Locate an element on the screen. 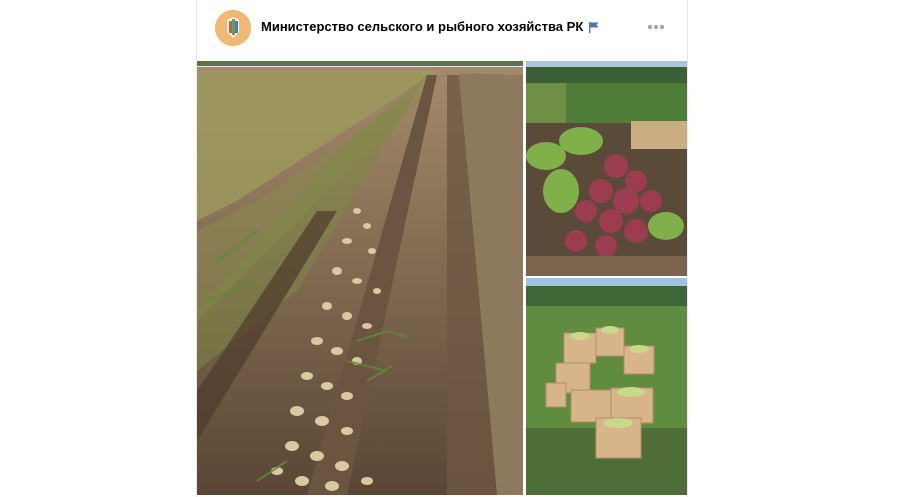 This screenshot has width=915, height=497. more-options-button is located at coordinates (656, 27).